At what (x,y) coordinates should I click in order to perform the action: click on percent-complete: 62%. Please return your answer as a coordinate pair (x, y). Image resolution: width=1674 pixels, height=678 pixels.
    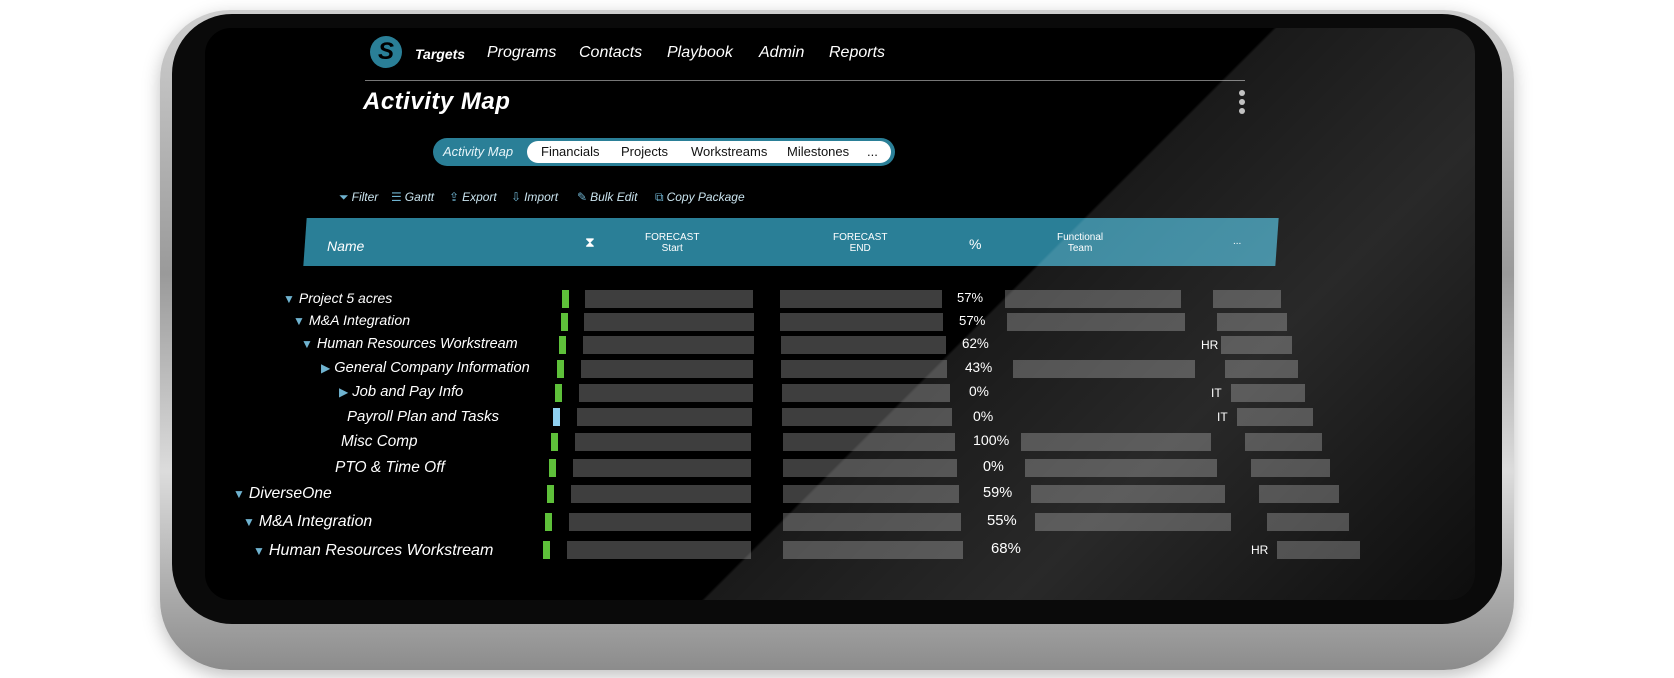
    Looking at the image, I should click on (975, 343).